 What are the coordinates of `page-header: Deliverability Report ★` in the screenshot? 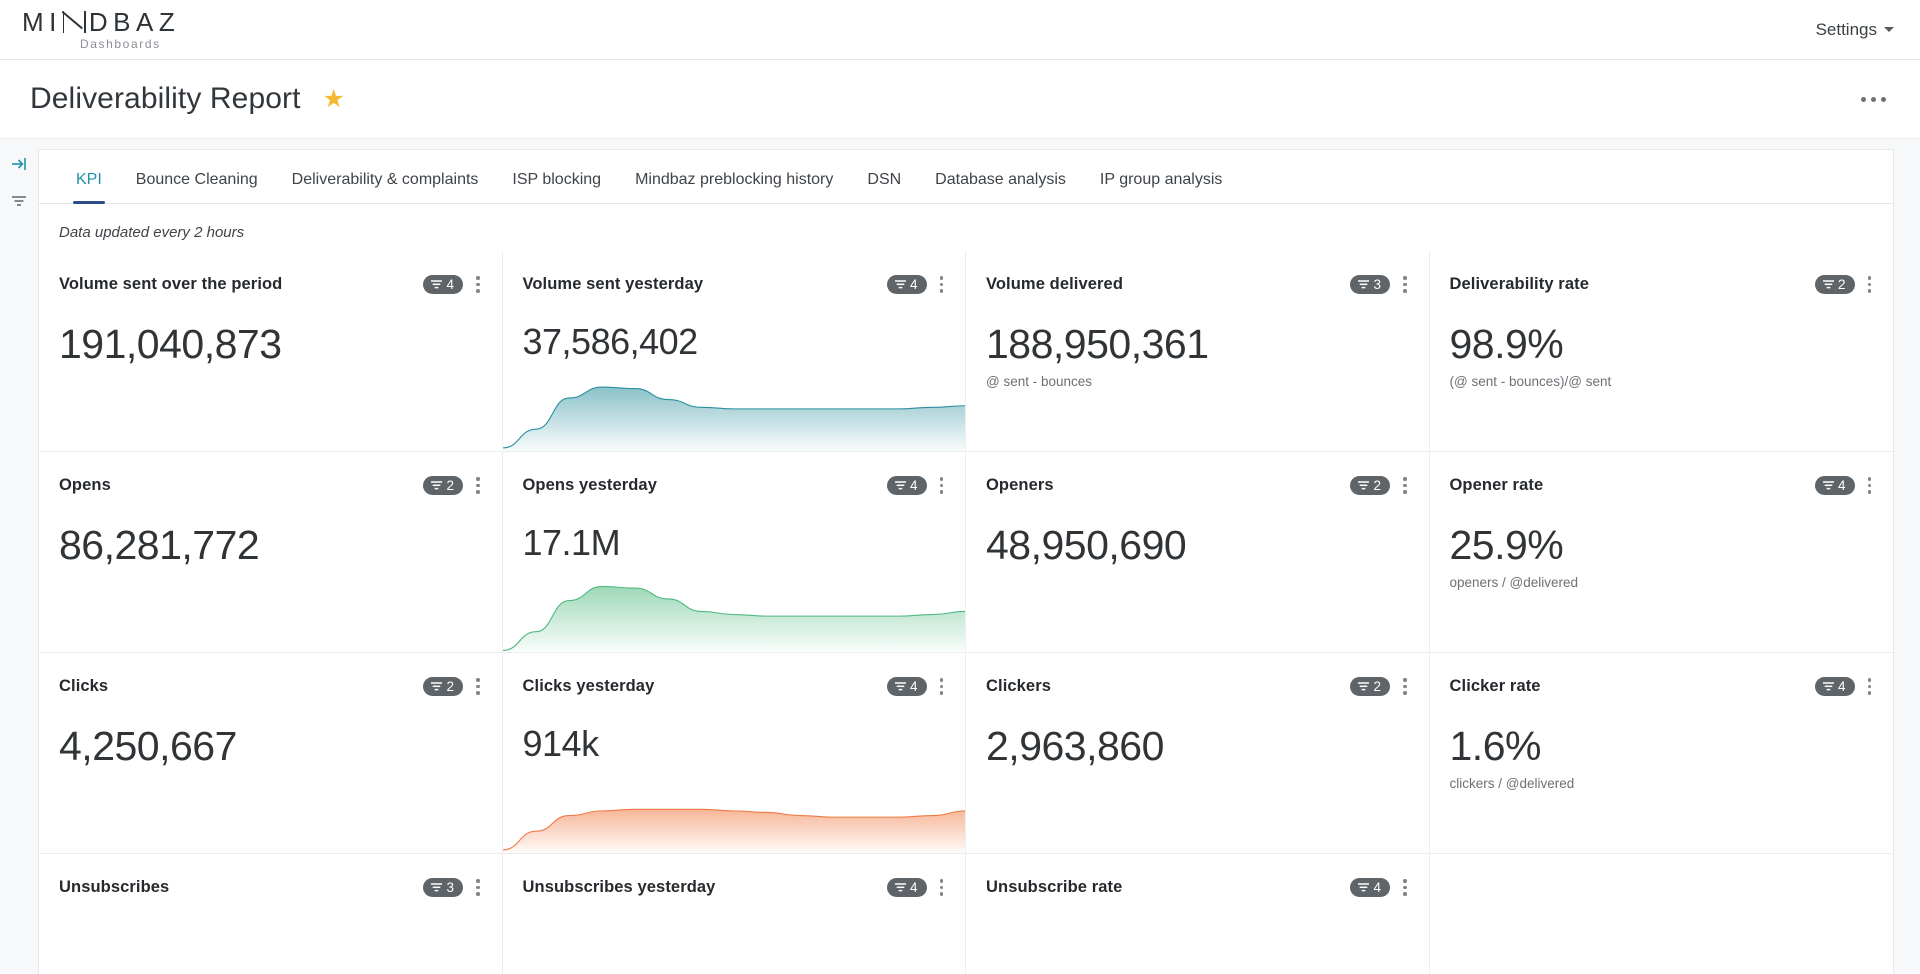 It's located at (960, 99).